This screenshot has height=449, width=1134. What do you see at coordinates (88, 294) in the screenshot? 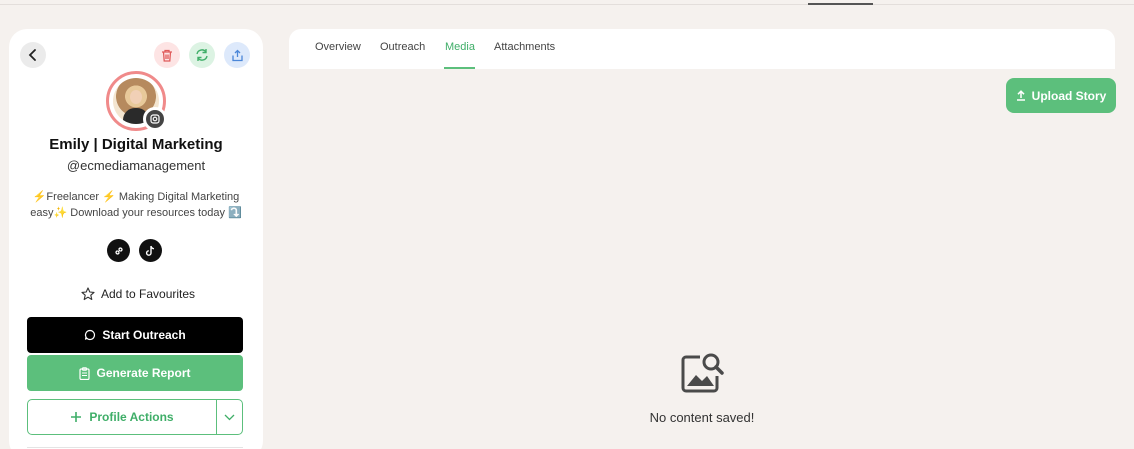
I see `star-icon` at bounding box center [88, 294].